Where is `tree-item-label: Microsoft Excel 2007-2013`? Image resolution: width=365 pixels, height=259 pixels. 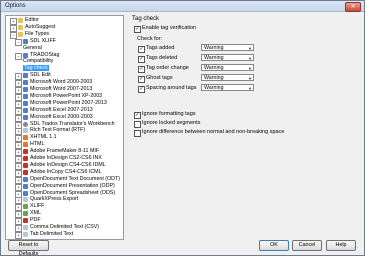
tree-item-label: Microsoft Excel 2007-2013 is located at coordinates (61, 109).